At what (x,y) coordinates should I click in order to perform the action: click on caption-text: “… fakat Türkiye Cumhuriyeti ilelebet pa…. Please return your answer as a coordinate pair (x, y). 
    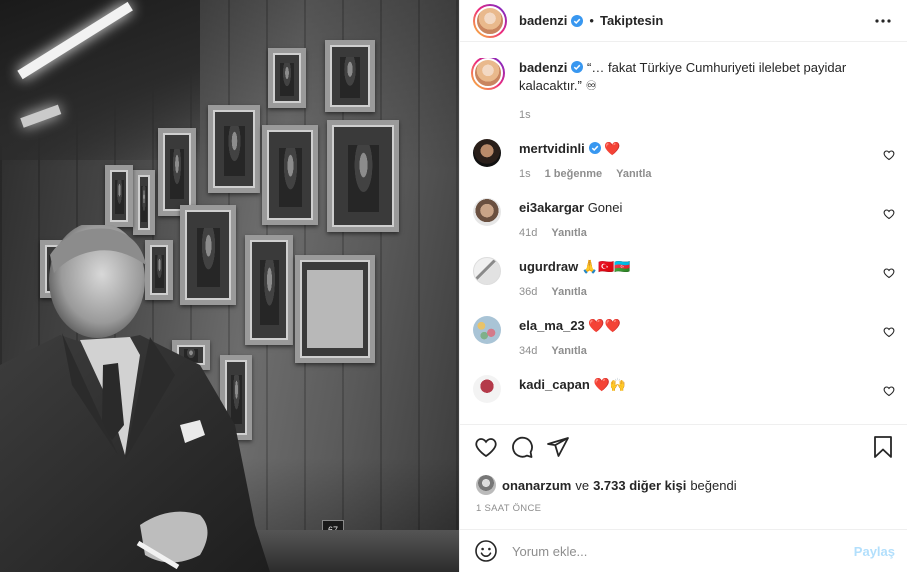
    Looking at the image, I should click on (683, 76).